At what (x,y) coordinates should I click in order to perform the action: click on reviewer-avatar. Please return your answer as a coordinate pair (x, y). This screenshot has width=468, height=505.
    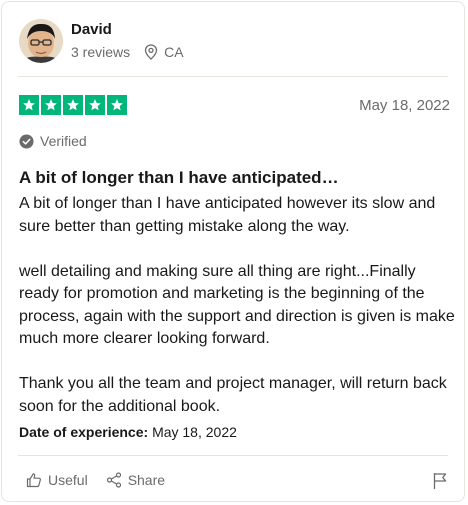
    Looking at the image, I should click on (41, 41).